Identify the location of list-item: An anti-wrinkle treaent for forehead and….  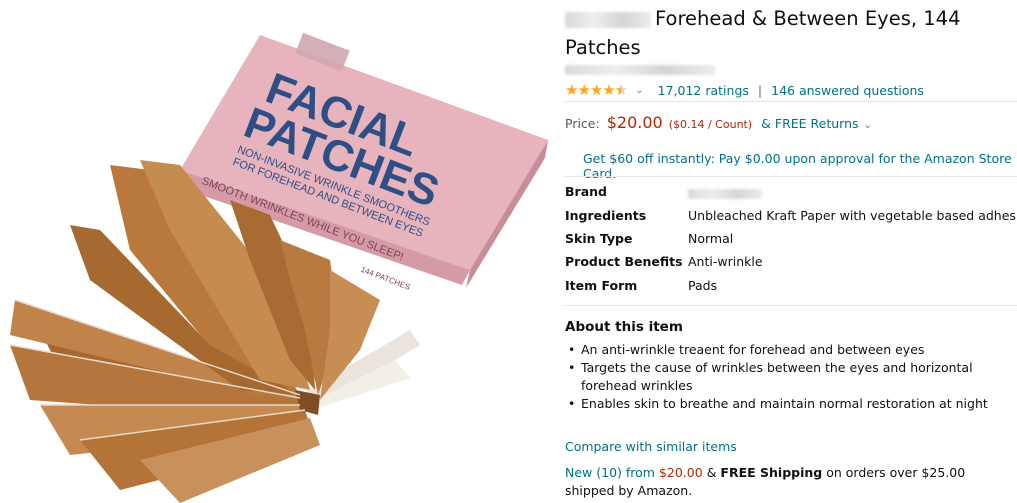
(785, 350).